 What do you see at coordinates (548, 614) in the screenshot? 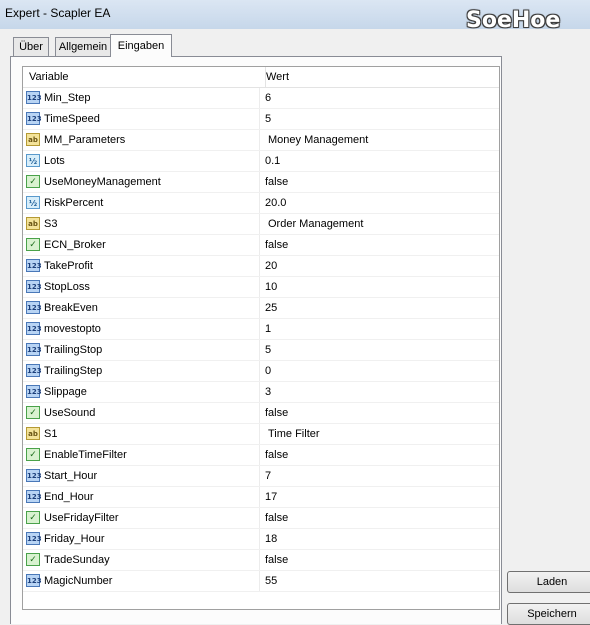
I see `save-button: Speichern` at bounding box center [548, 614].